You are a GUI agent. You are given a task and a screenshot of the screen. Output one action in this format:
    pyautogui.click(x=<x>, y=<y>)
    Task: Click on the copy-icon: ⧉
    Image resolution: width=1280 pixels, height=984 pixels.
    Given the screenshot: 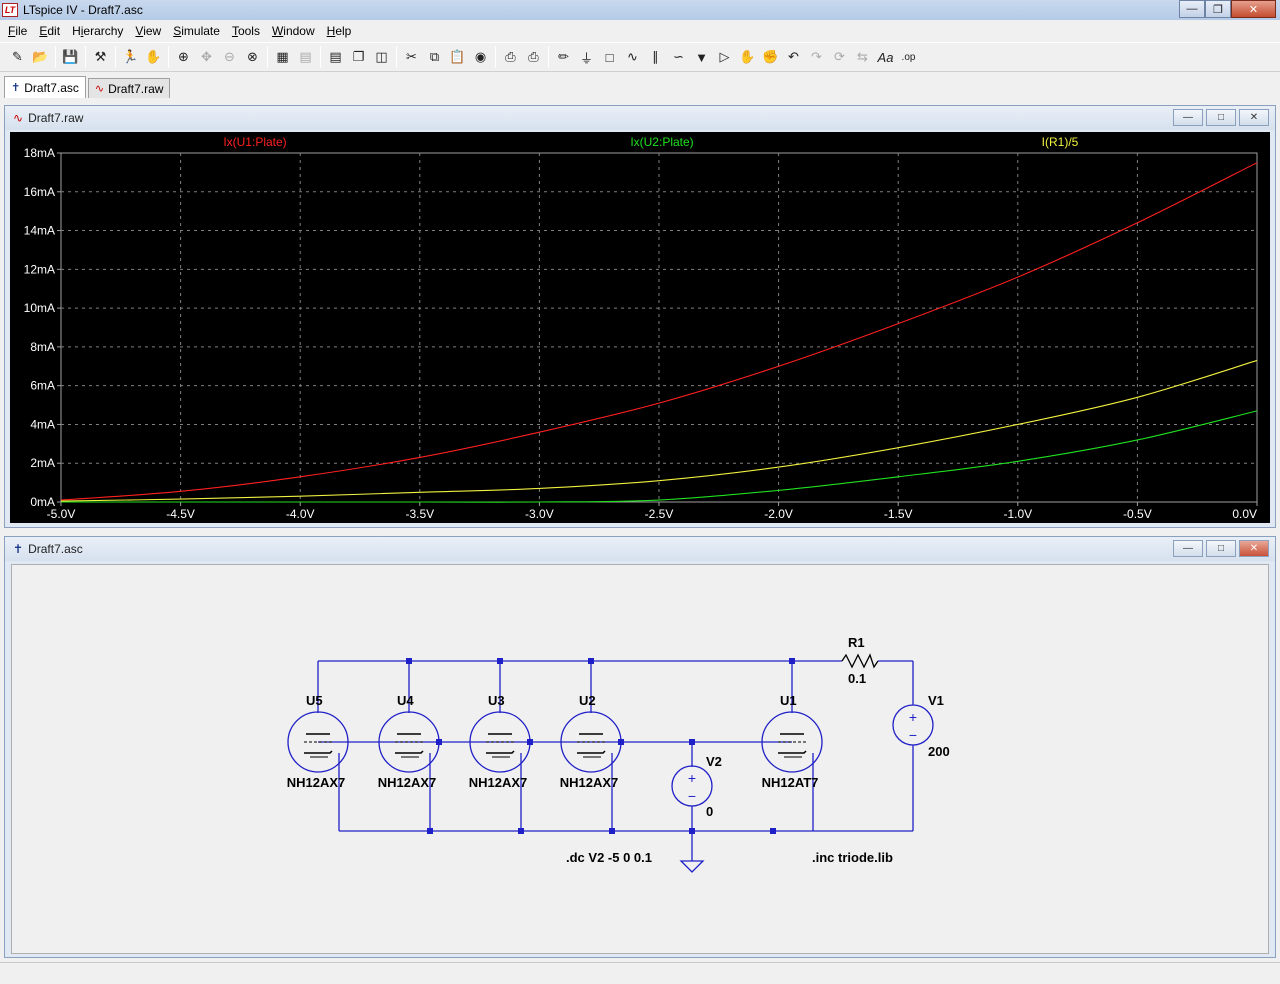 What is the action you would take?
    pyautogui.click(x=434, y=57)
    